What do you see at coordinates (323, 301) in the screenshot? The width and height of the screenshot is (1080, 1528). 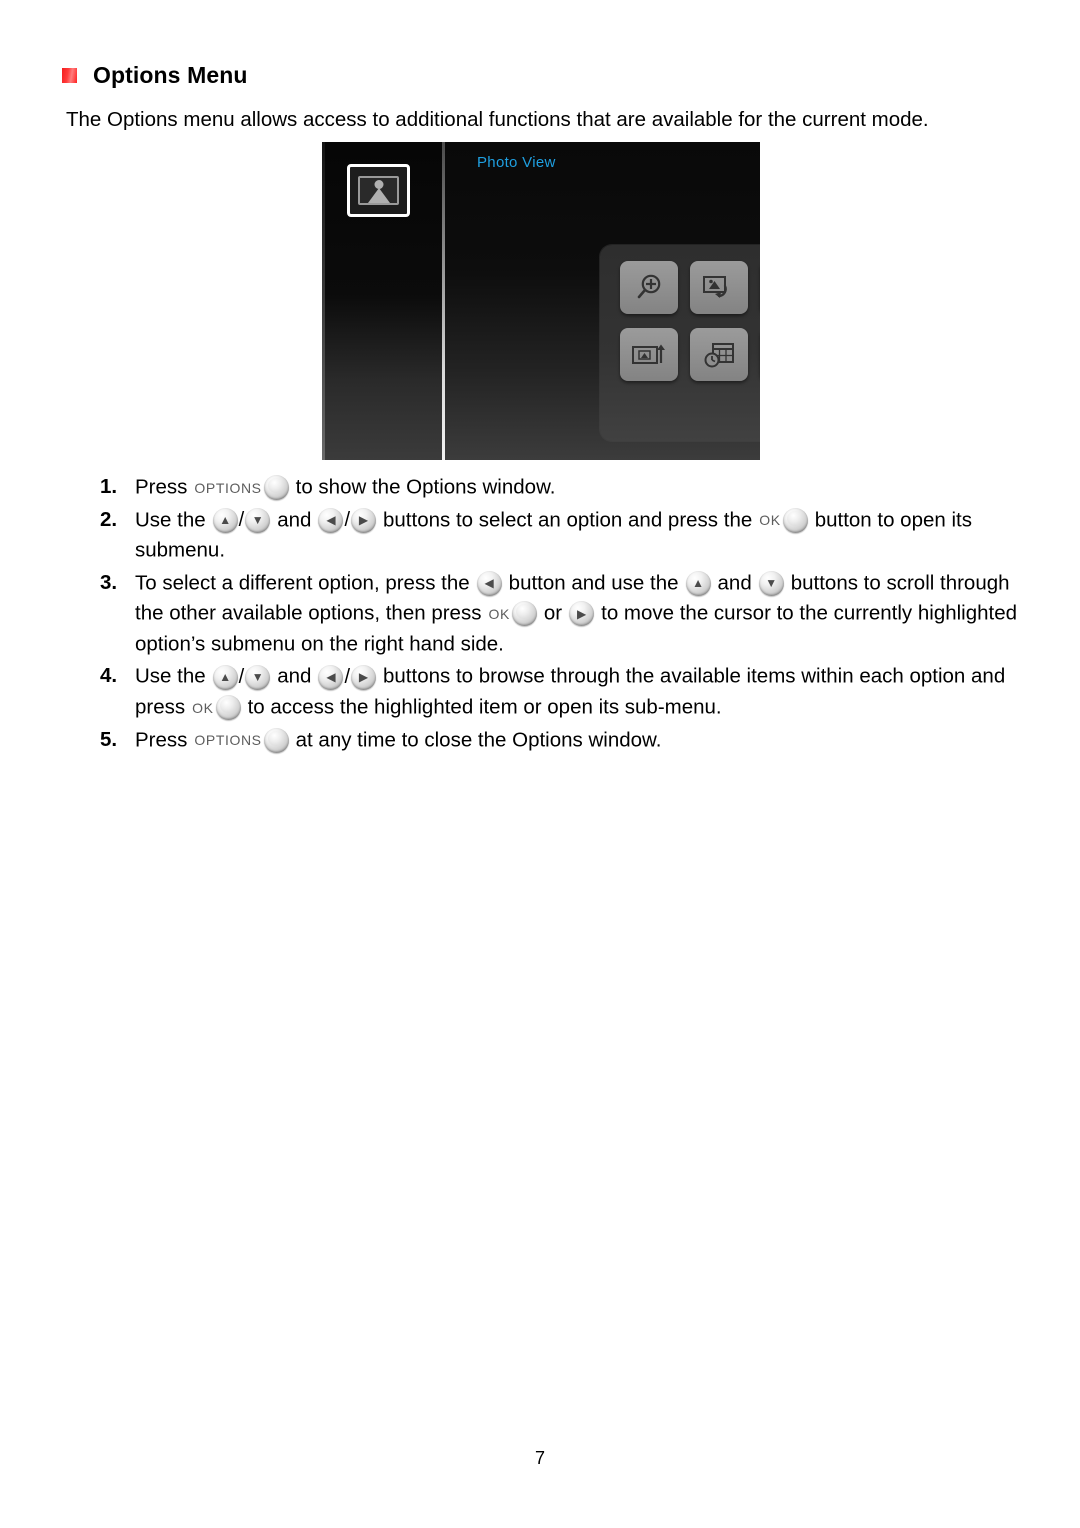 I see `sidebar-left-edge` at bounding box center [323, 301].